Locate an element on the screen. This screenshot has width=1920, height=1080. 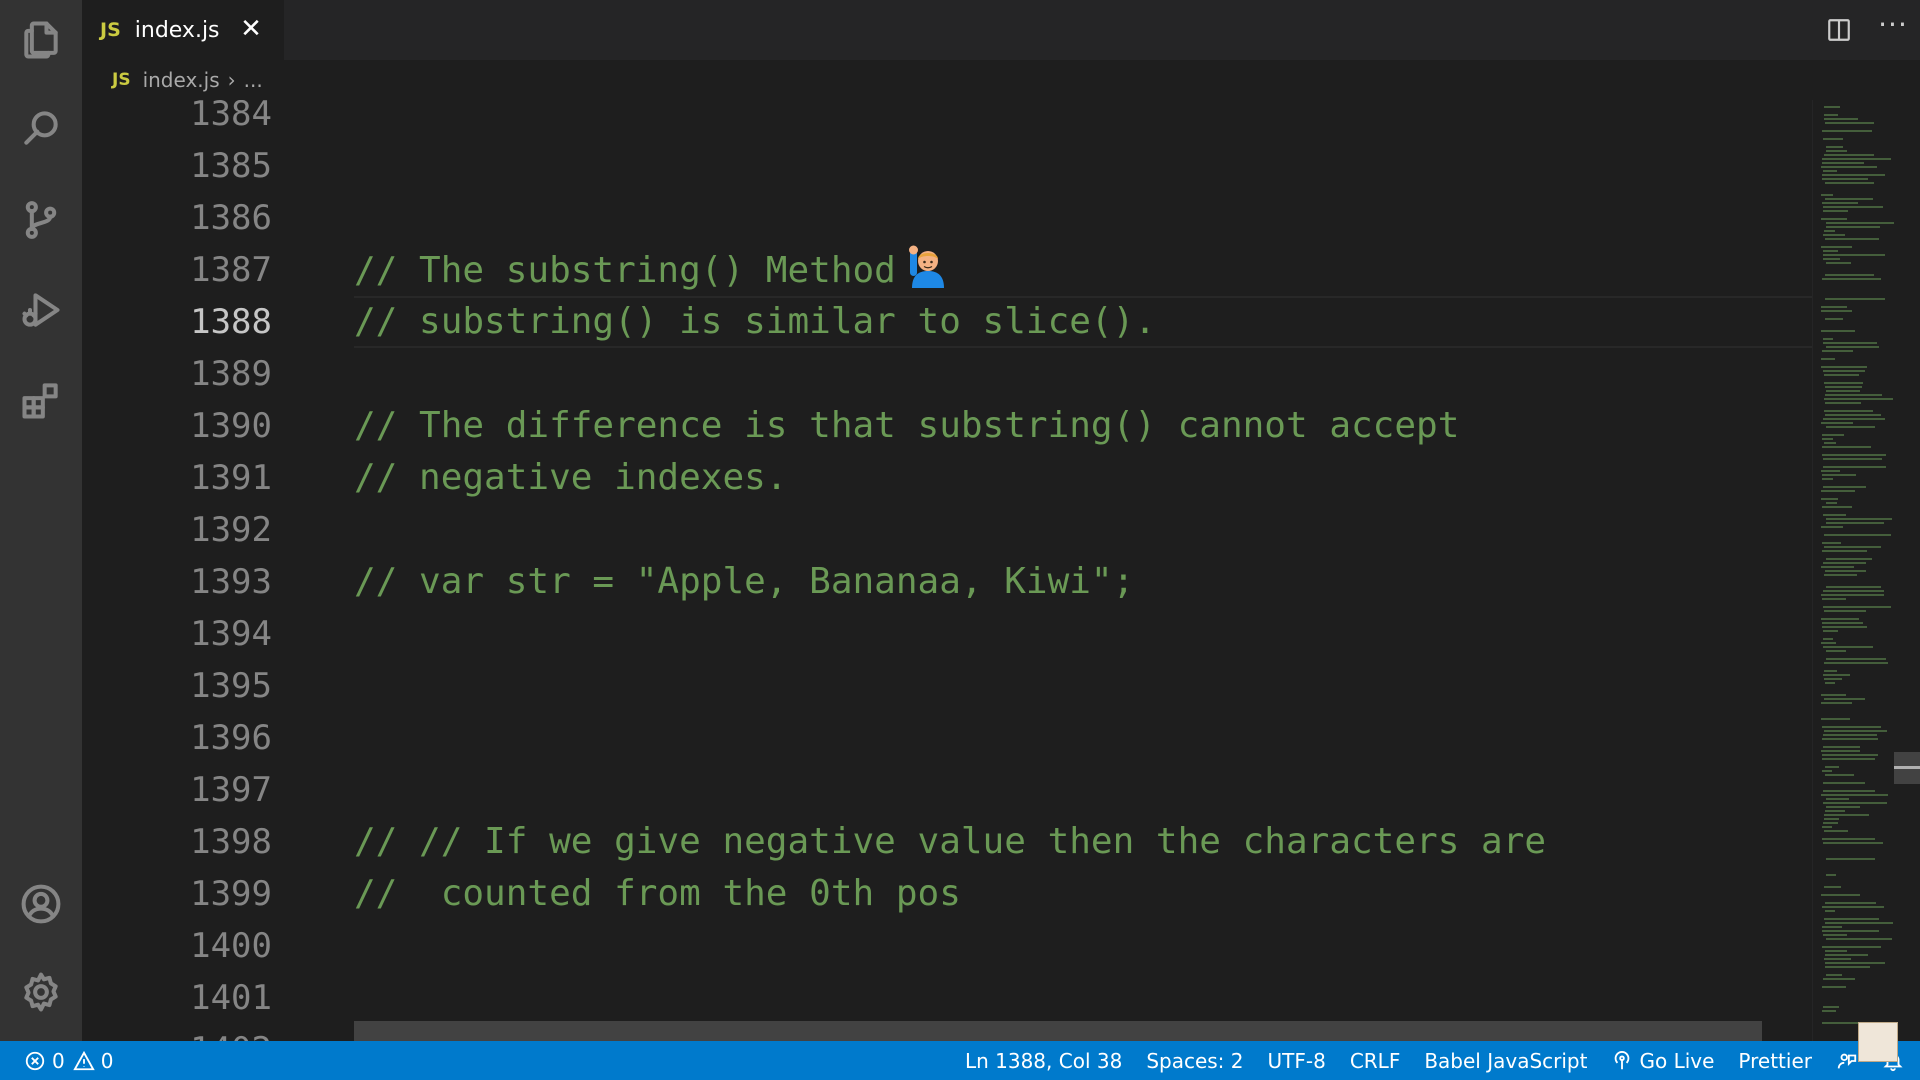
search-icon is located at coordinates (41, 128).